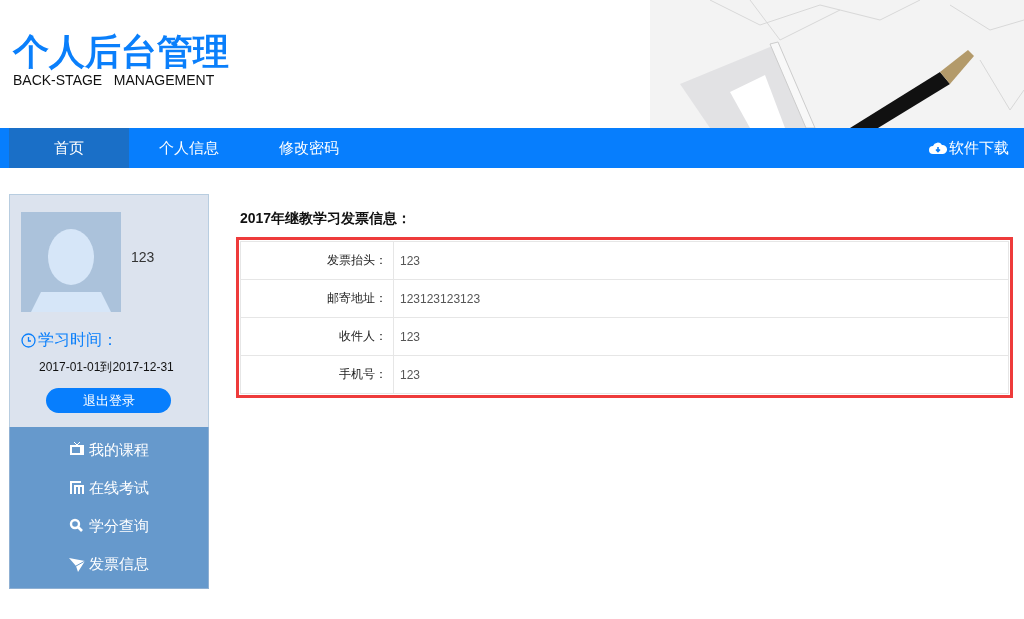  What do you see at coordinates (143, 257) in the screenshot?
I see `user-name: 123` at bounding box center [143, 257].